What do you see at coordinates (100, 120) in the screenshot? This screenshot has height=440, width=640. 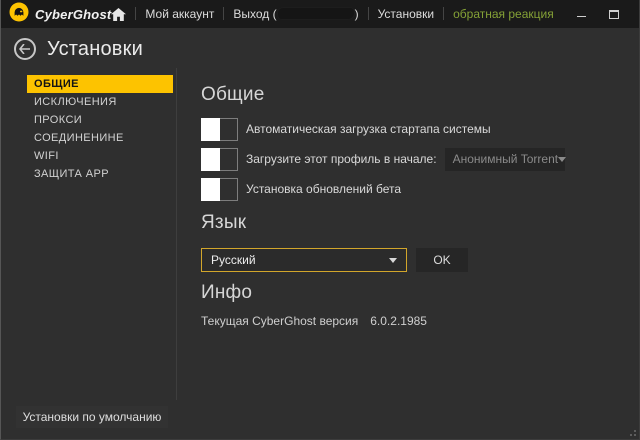 I see `sidebar-item-proxy: ПРОКСИ` at bounding box center [100, 120].